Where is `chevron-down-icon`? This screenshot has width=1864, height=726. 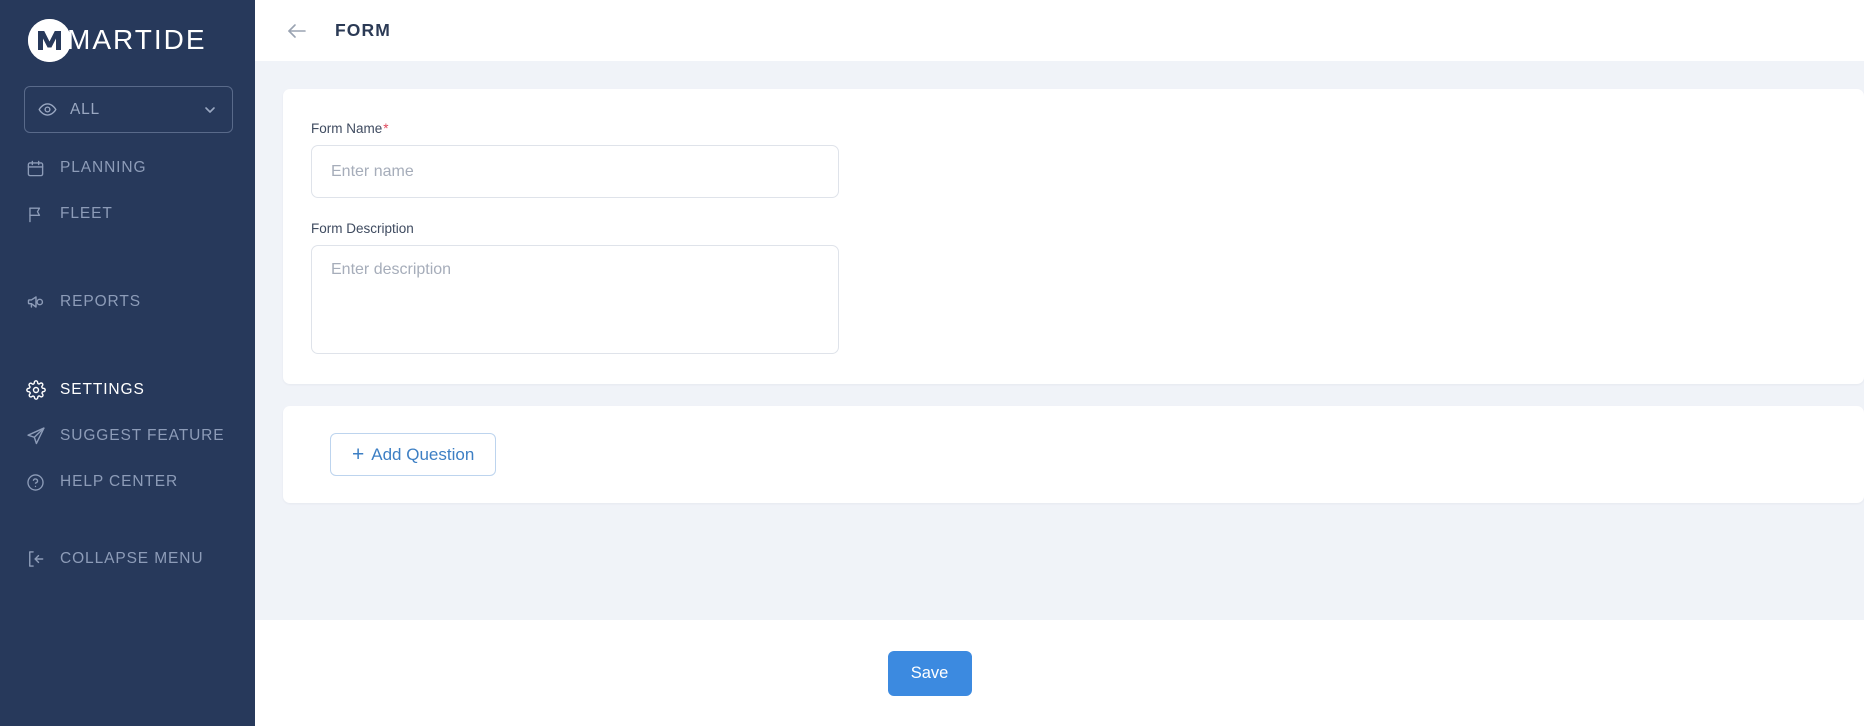 chevron-down-icon is located at coordinates (210, 110).